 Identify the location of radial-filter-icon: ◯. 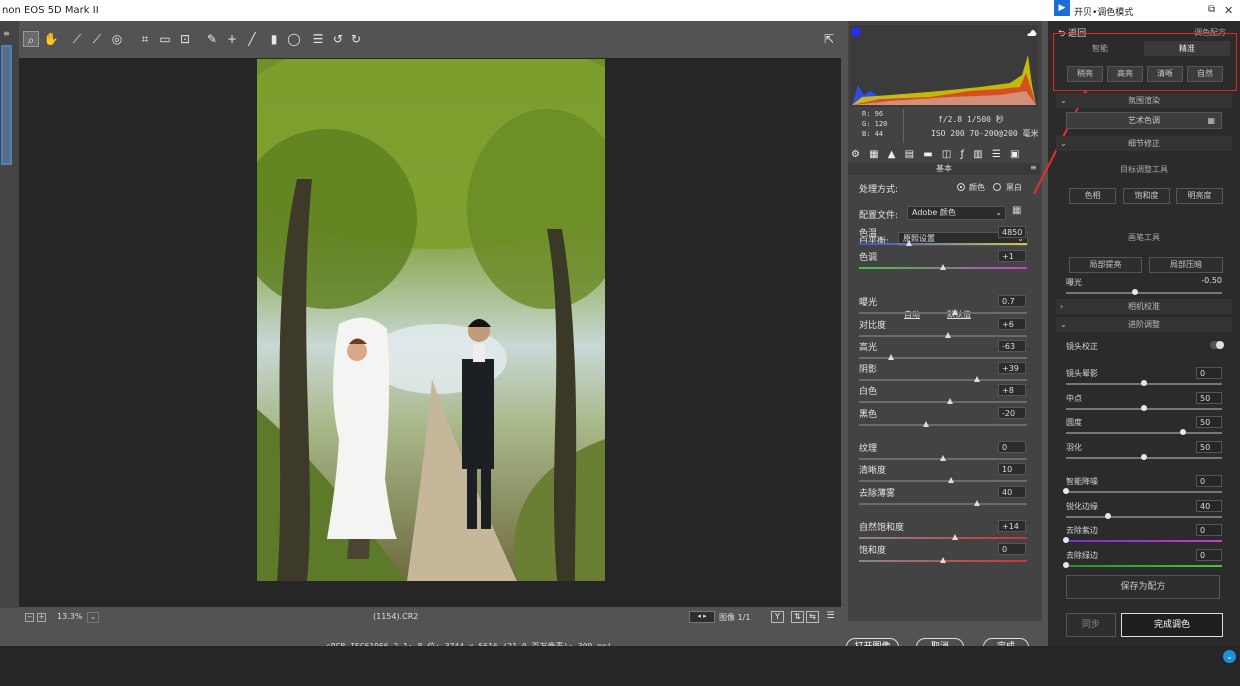
(294, 39).